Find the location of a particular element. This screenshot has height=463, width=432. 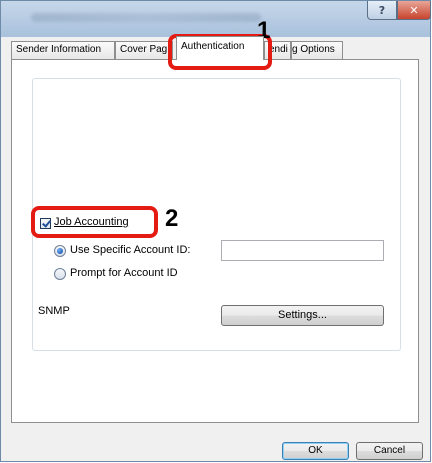

radio-selected-dot is located at coordinates (60, 251).